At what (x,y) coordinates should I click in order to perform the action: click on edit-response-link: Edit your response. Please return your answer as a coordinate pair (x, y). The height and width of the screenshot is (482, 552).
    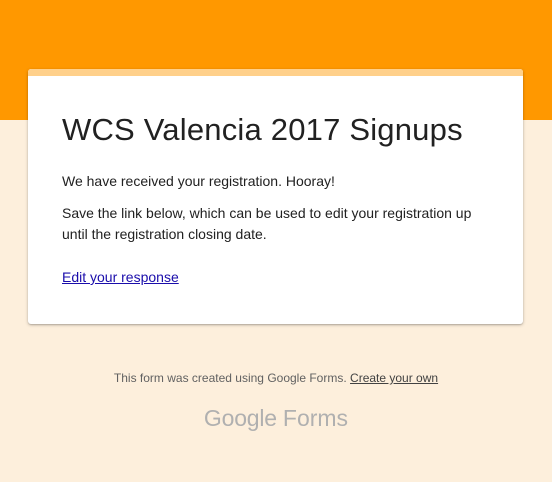
    Looking at the image, I should click on (120, 277).